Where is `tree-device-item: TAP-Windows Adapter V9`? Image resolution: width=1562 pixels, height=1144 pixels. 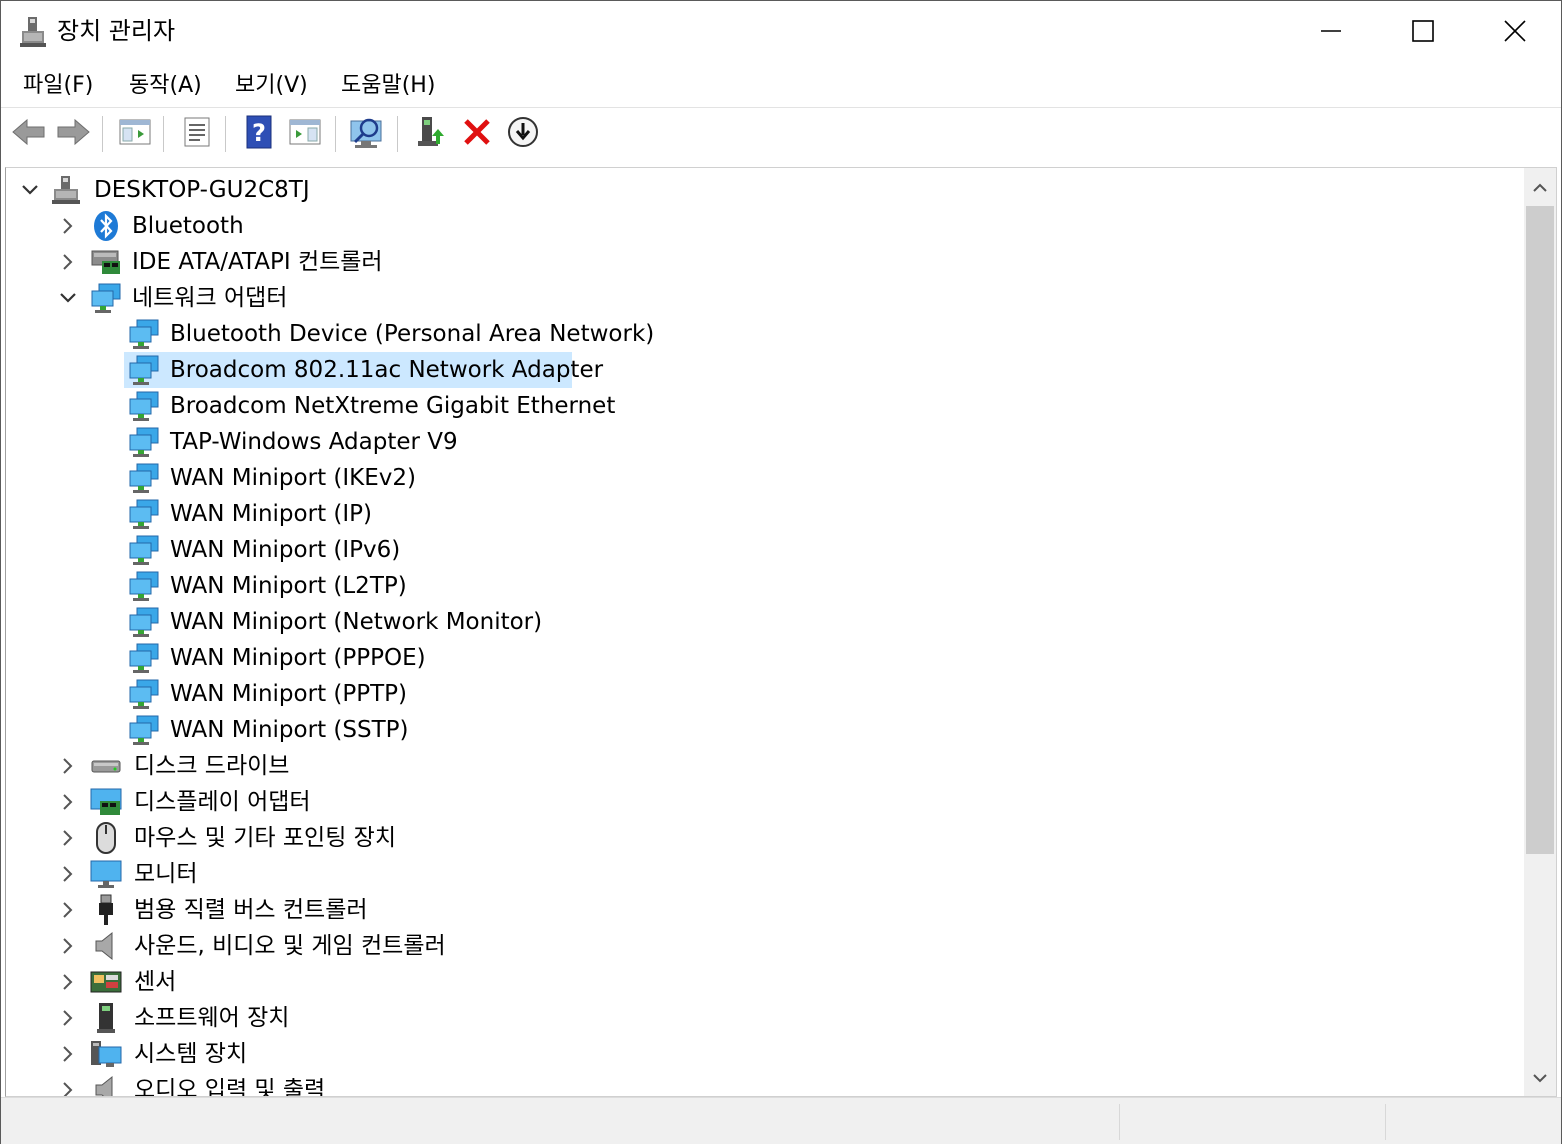
tree-device-item: TAP-Windows Adapter V9 is located at coordinates (356, 442).